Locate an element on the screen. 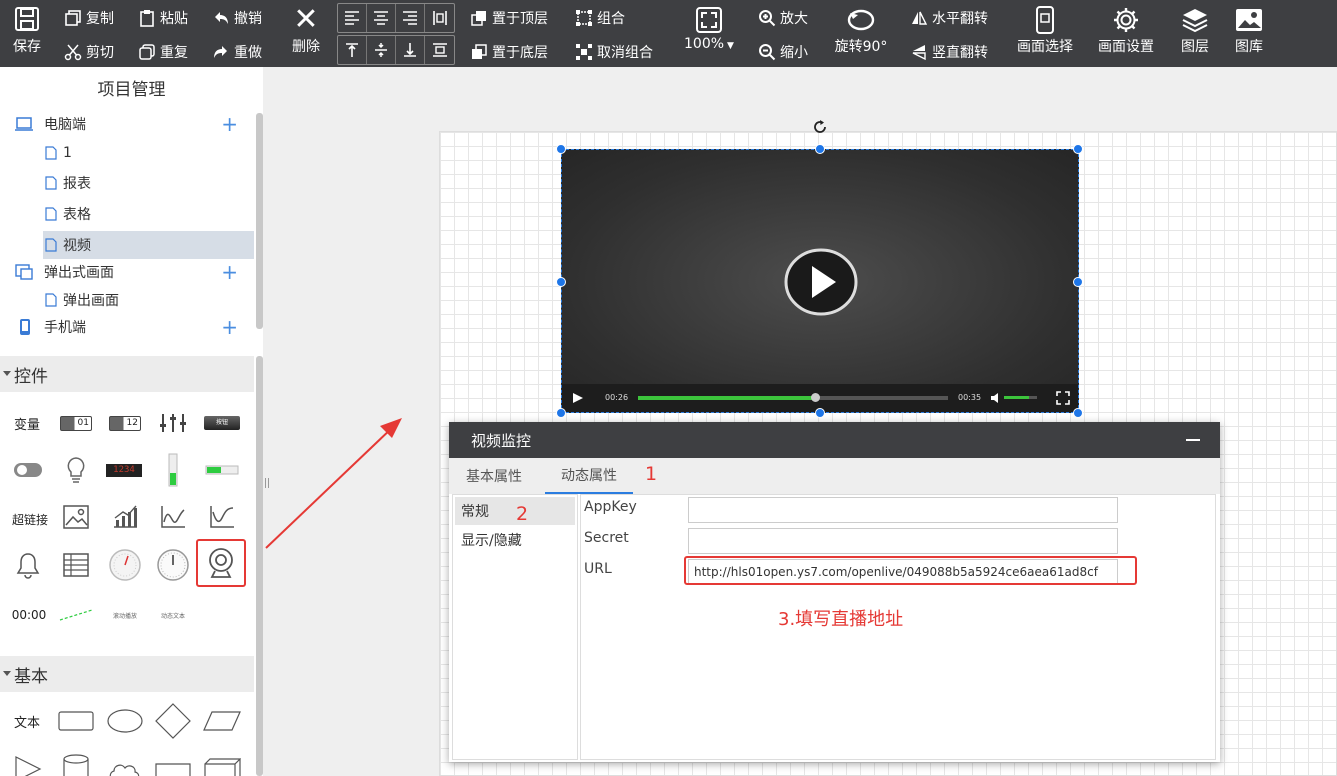 This screenshot has height=776, width=1337. curve-chart-control is located at coordinates (173, 517).